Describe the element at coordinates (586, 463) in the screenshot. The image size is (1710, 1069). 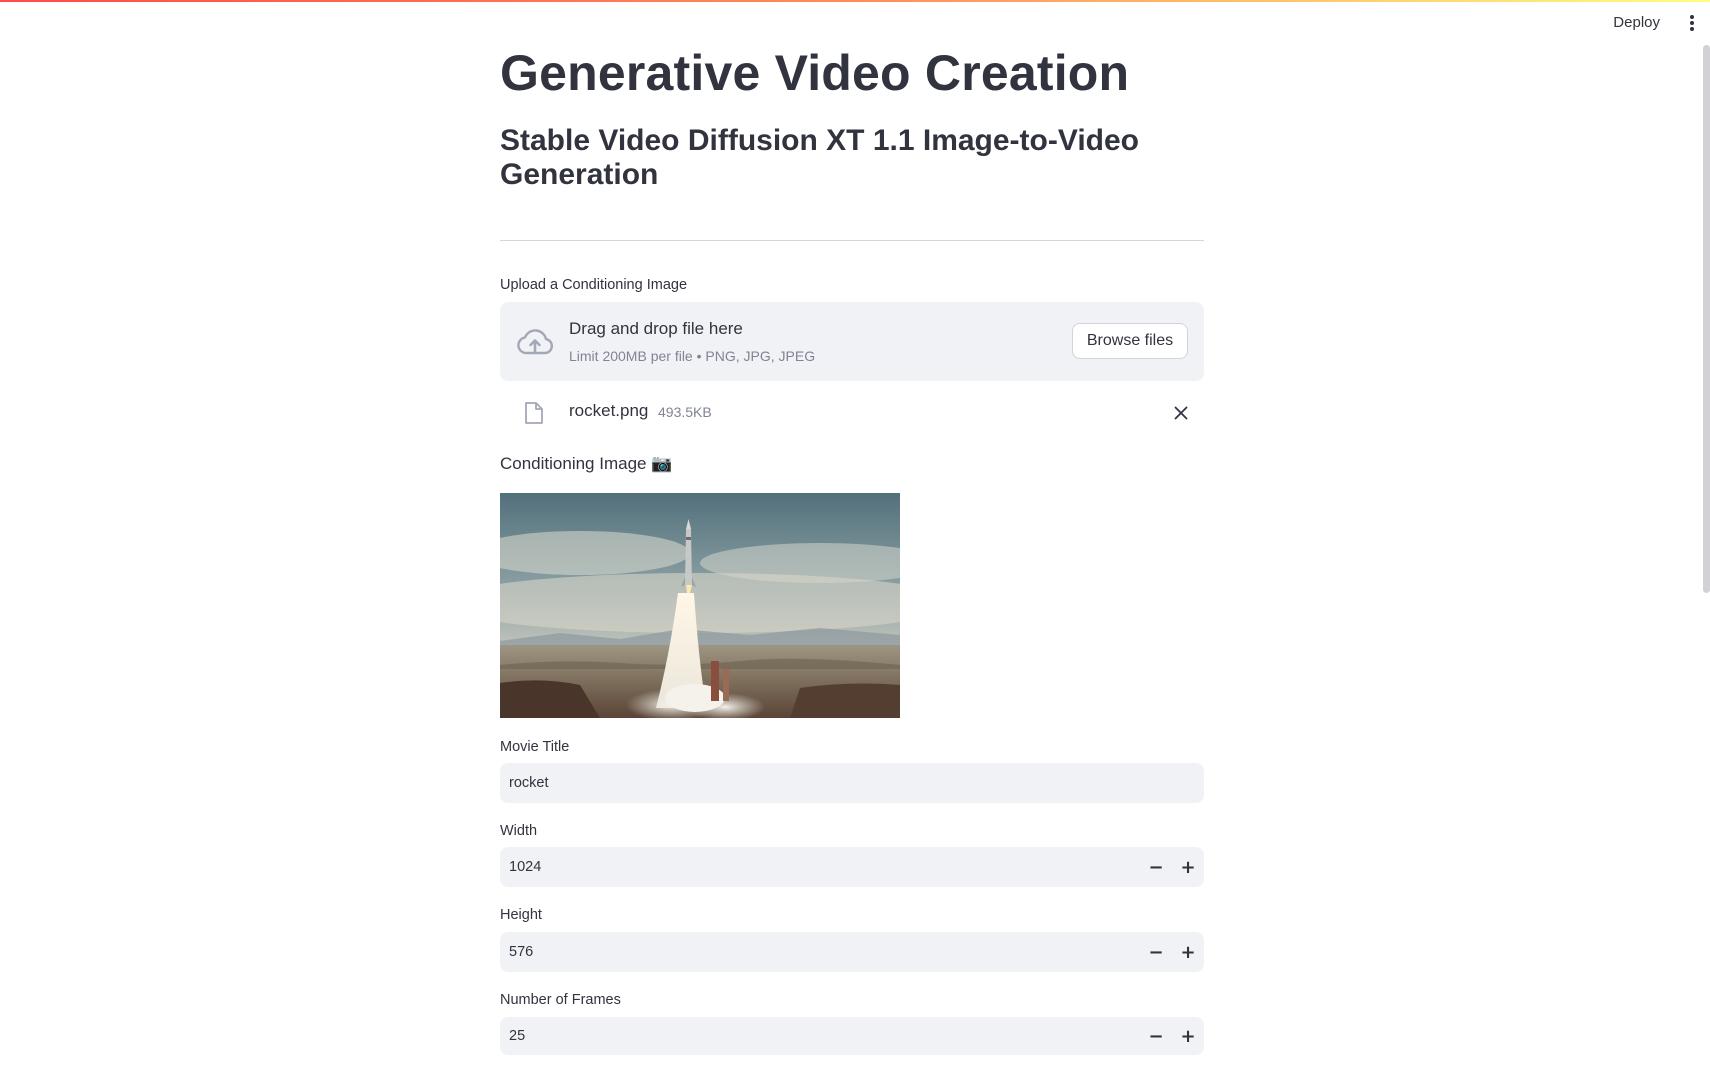
I see `conditioning-image-label: Conditioning Image 📷` at that location.